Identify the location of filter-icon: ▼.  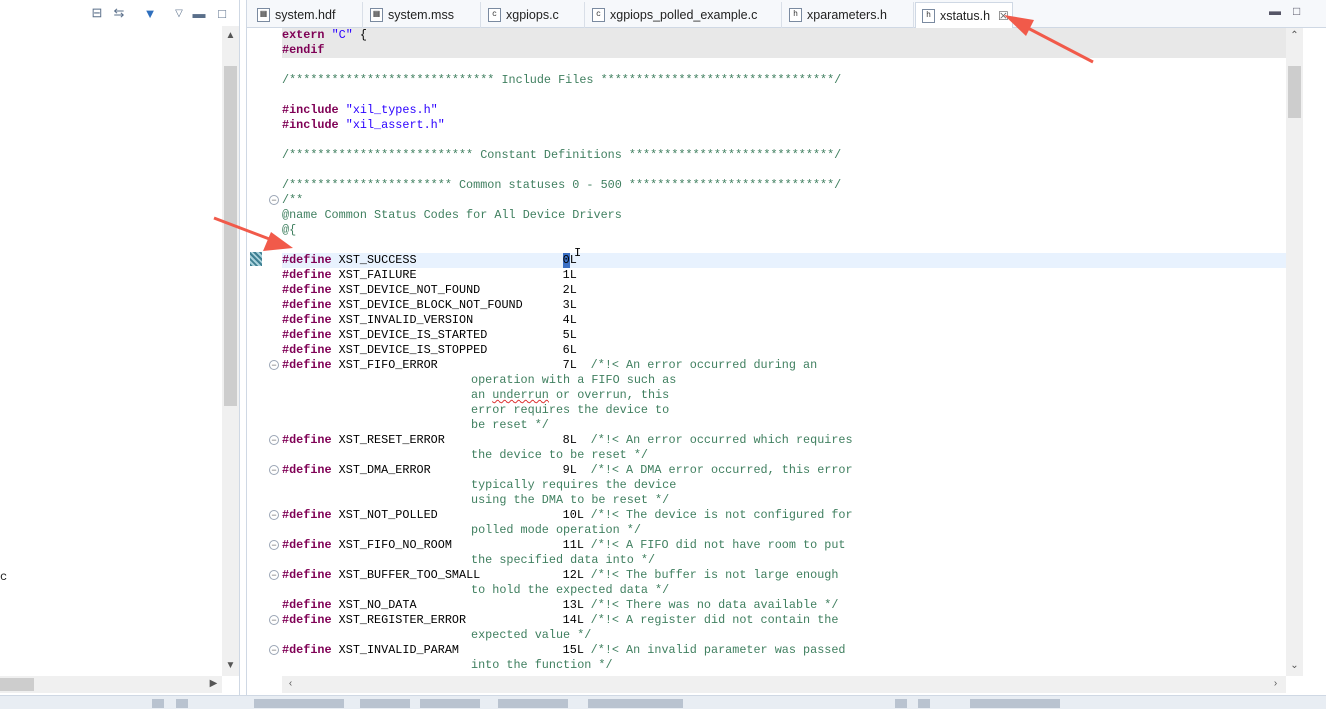
(150, 13).